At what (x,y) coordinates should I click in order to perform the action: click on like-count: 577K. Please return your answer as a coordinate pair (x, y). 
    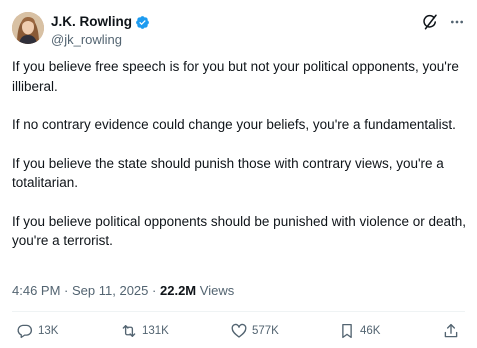
    Looking at the image, I should click on (265, 331).